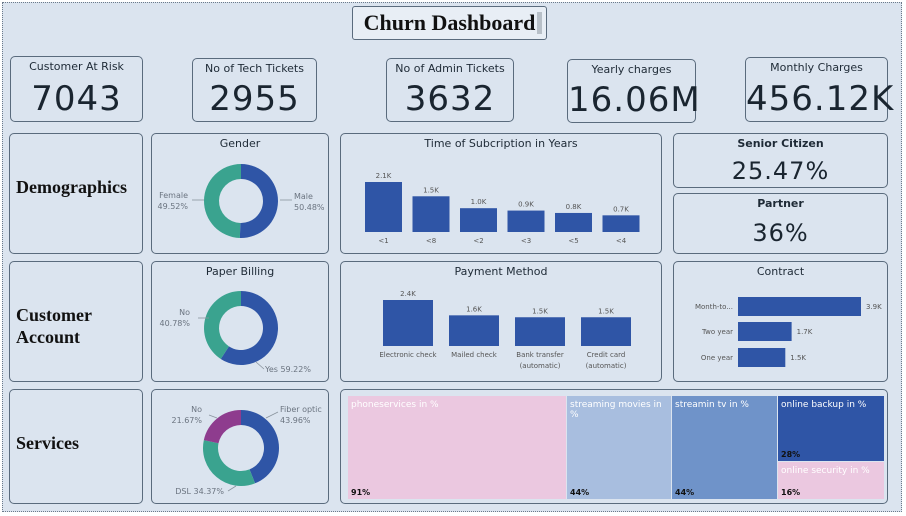  I want to click on bar-data-label: 0.7K, so click(621, 209).